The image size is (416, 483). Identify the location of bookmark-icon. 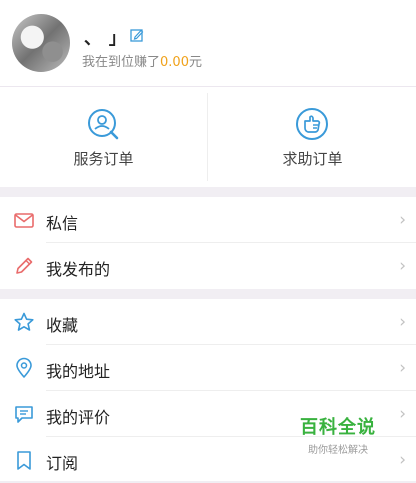
(24, 460).